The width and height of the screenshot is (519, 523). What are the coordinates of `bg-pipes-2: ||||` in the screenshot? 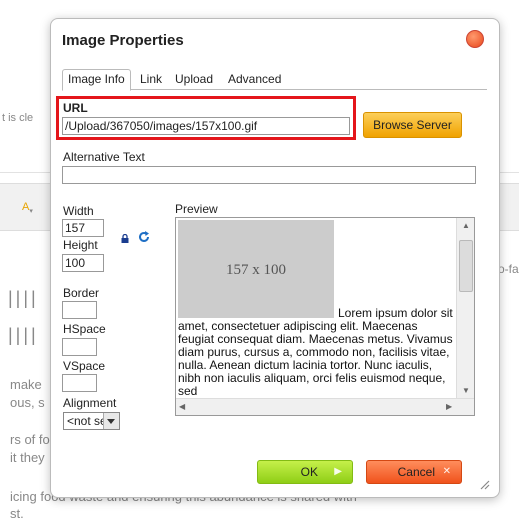 It's located at (23, 335).